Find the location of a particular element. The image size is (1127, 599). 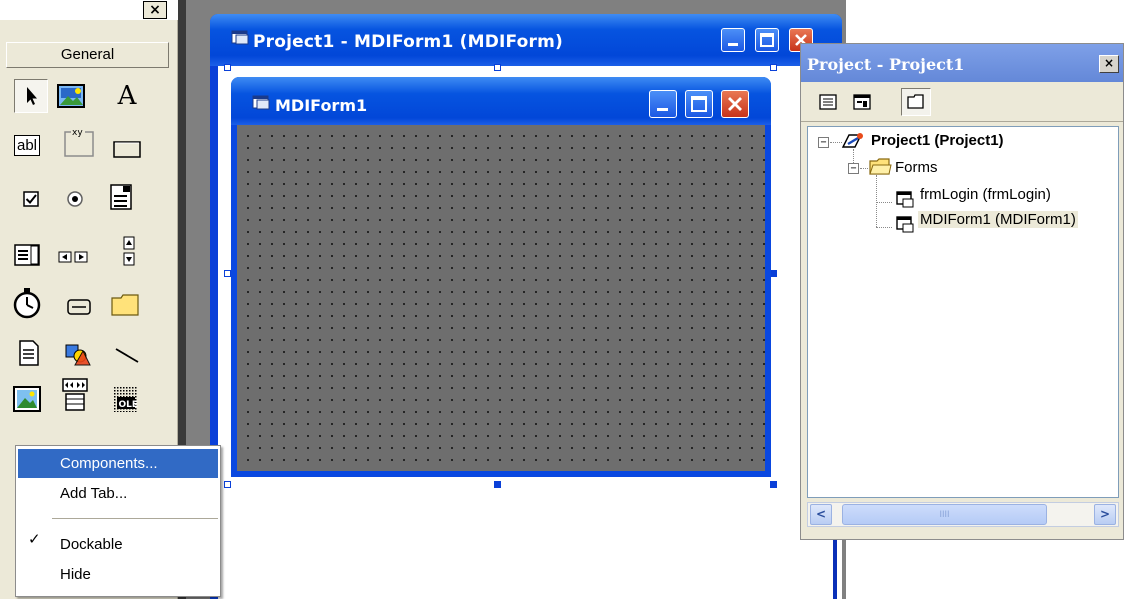

picturebox-icon is located at coordinates (71, 96).